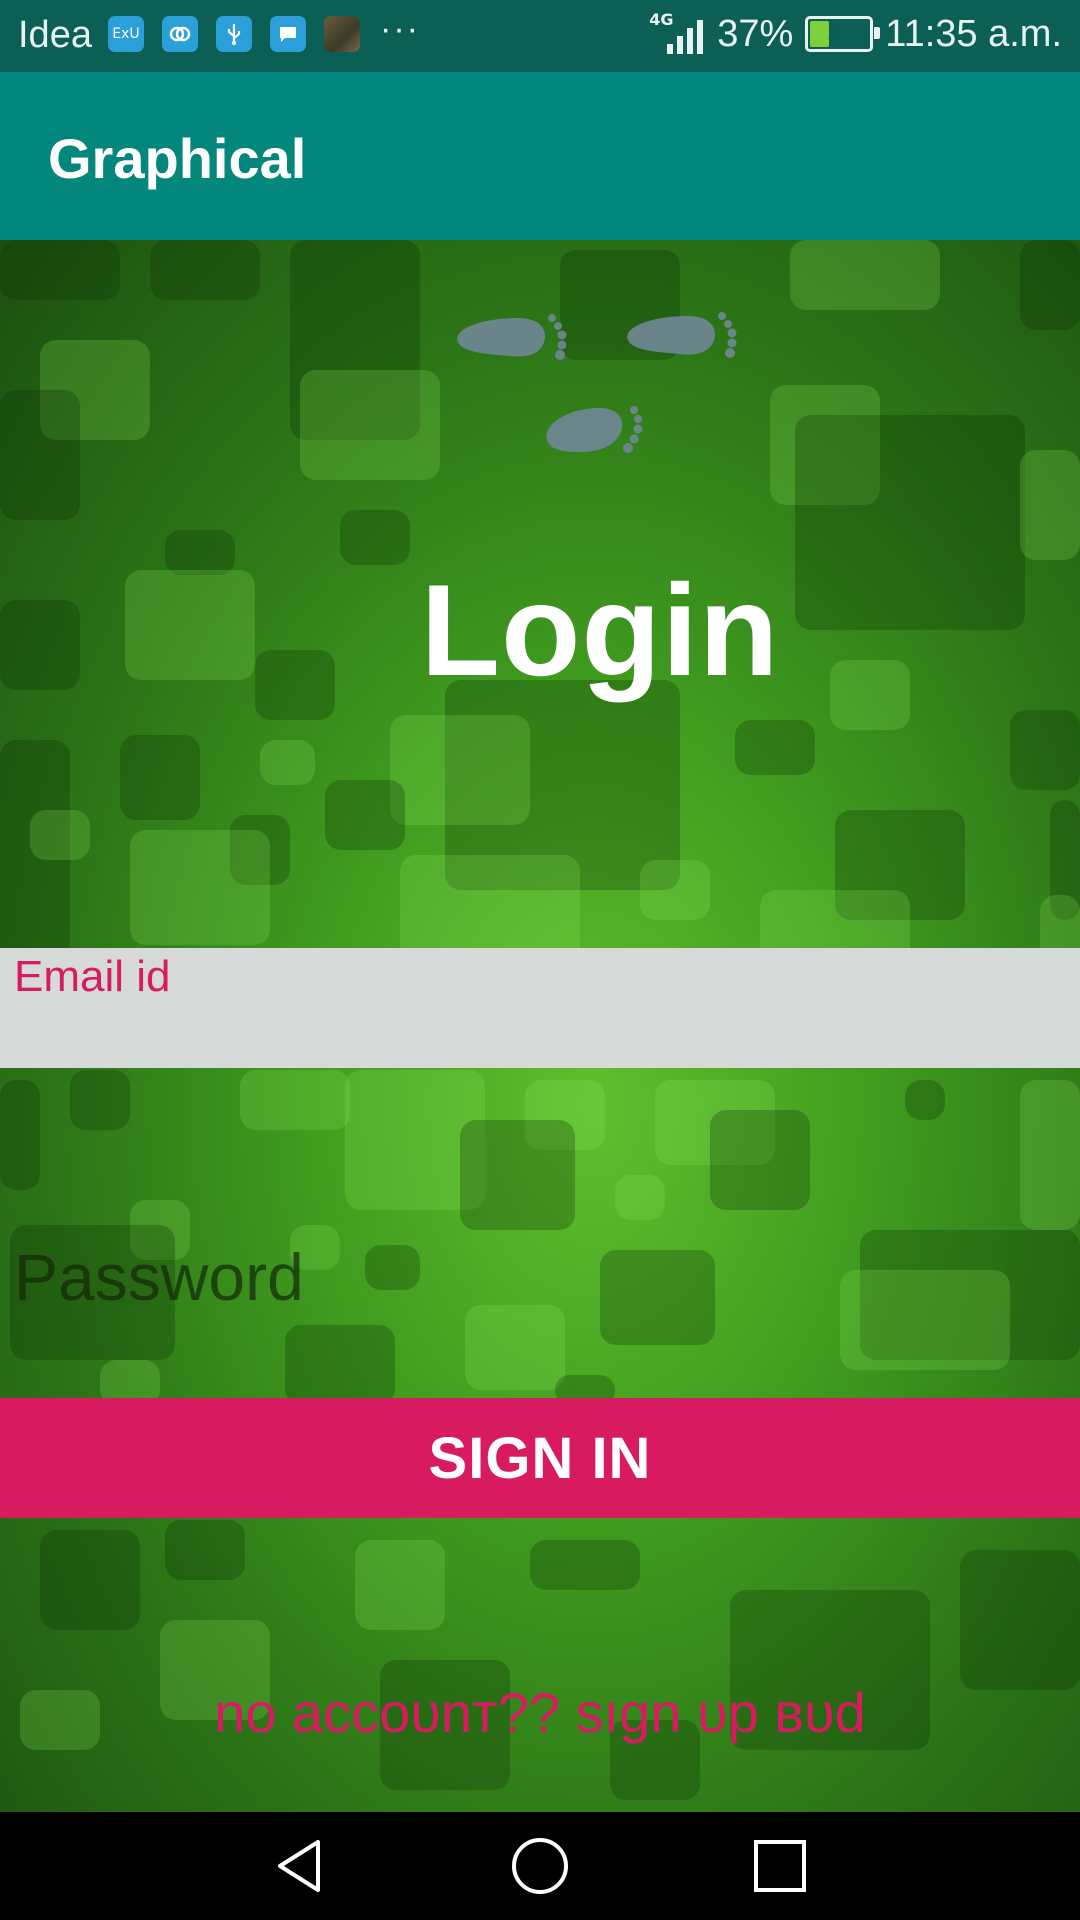 This screenshot has width=1080, height=1920. I want to click on signal-icon: 4G, so click(677, 33).